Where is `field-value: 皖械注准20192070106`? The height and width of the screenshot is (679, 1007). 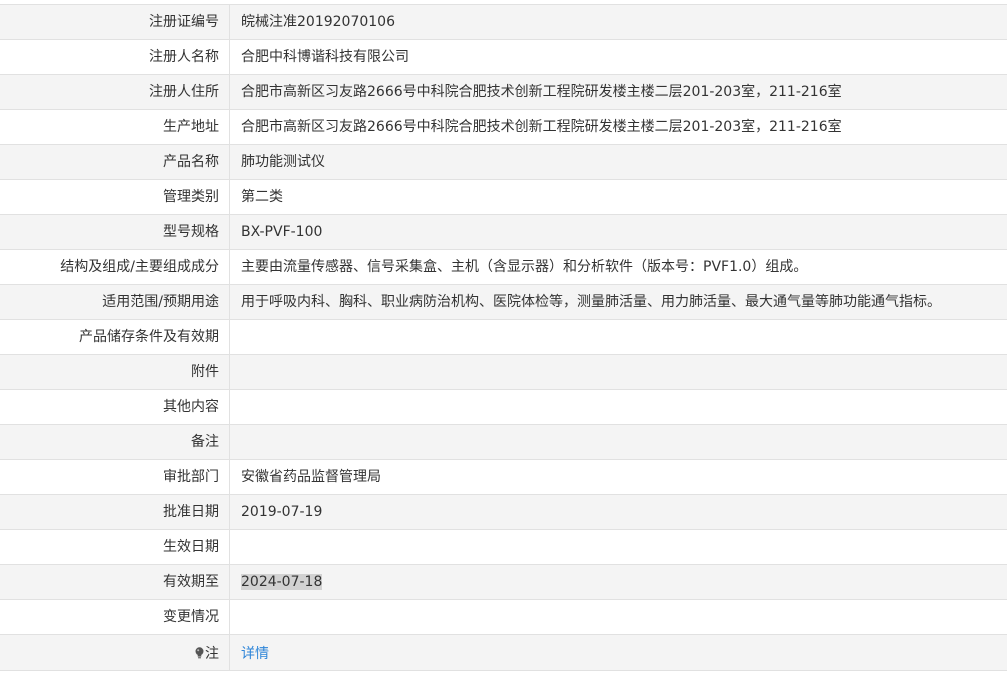 field-value: 皖械注准20192070106 is located at coordinates (318, 22).